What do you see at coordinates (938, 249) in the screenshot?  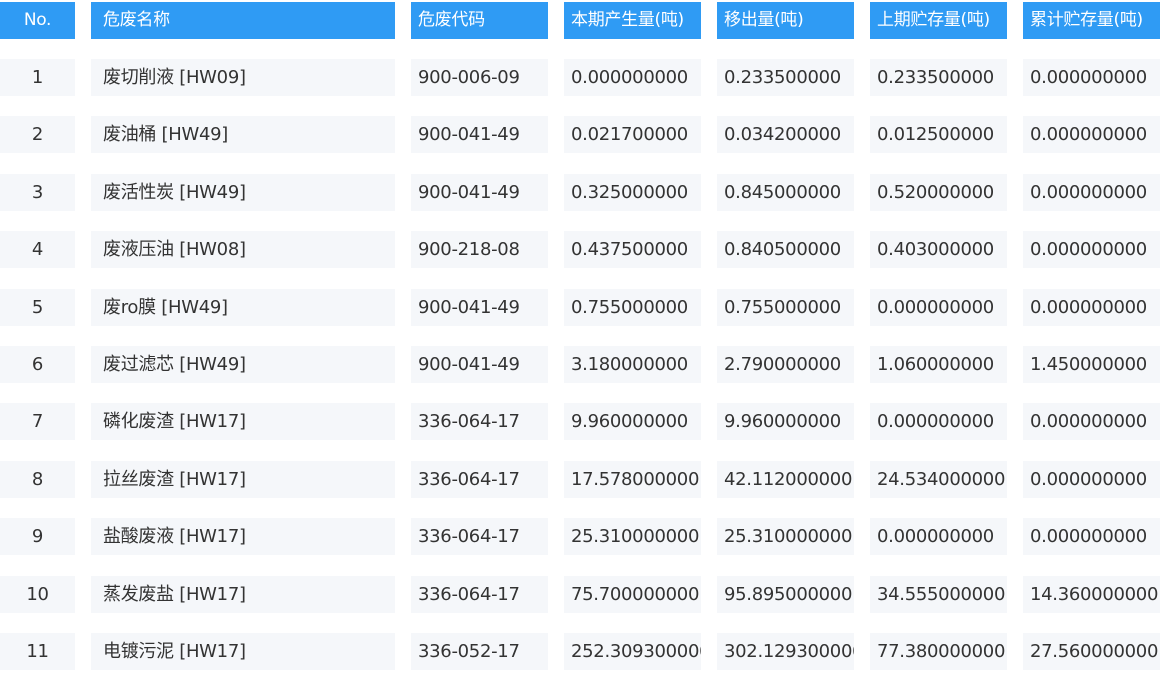 I see `row-previous-stored: 0.403000000` at bounding box center [938, 249].